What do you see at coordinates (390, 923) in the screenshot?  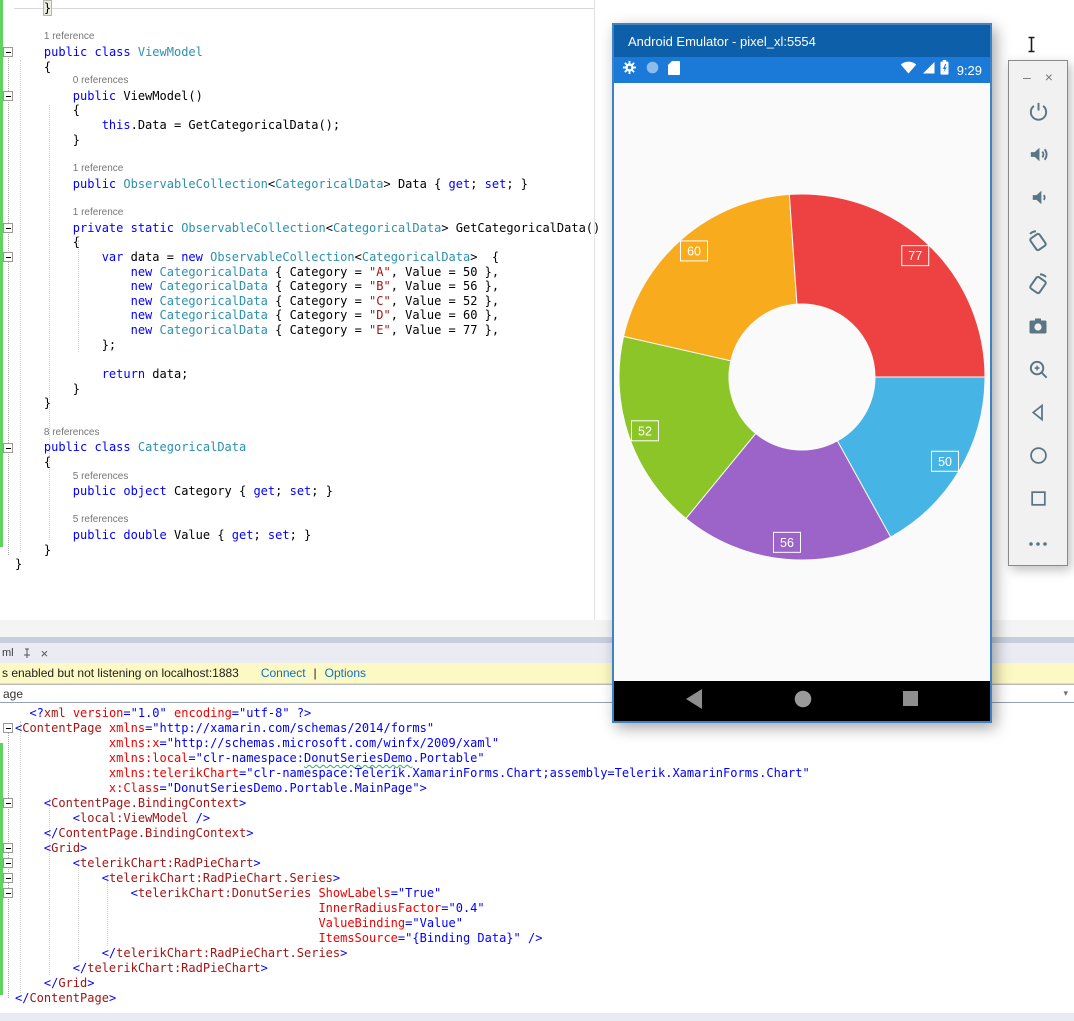 I see `code-line: ValueBinding="Value"` at bounding box center [390, 923].